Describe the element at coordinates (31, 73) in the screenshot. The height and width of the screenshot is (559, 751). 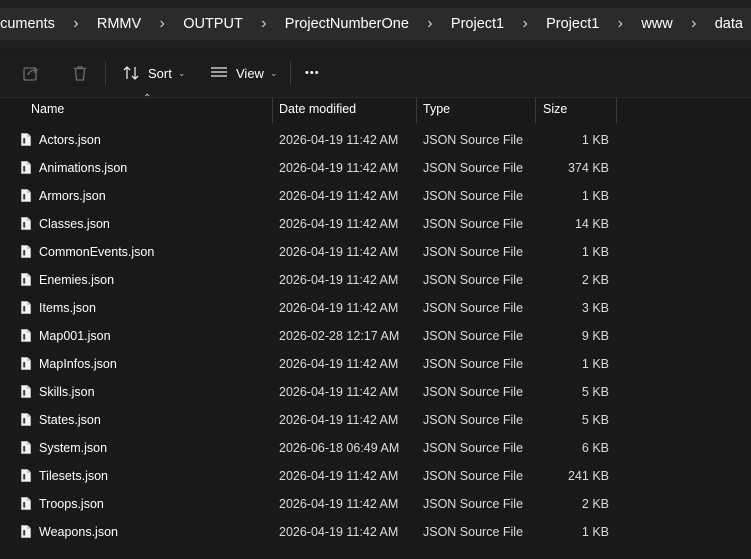
I see `share-button` at that location.